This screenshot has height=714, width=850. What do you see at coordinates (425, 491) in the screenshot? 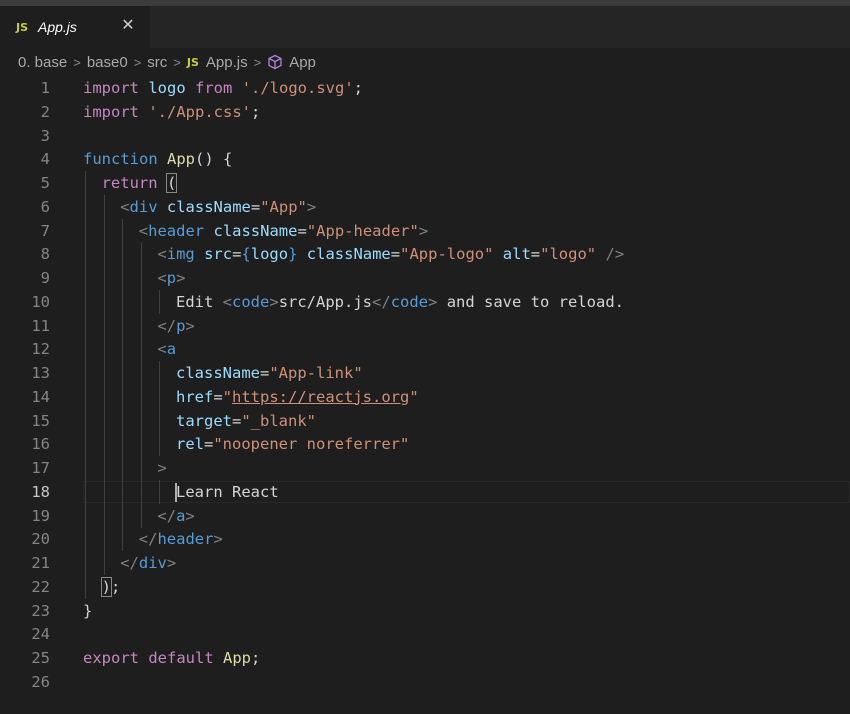
I see `code-line: 18 Learn React` at bounding box center [425, 491].